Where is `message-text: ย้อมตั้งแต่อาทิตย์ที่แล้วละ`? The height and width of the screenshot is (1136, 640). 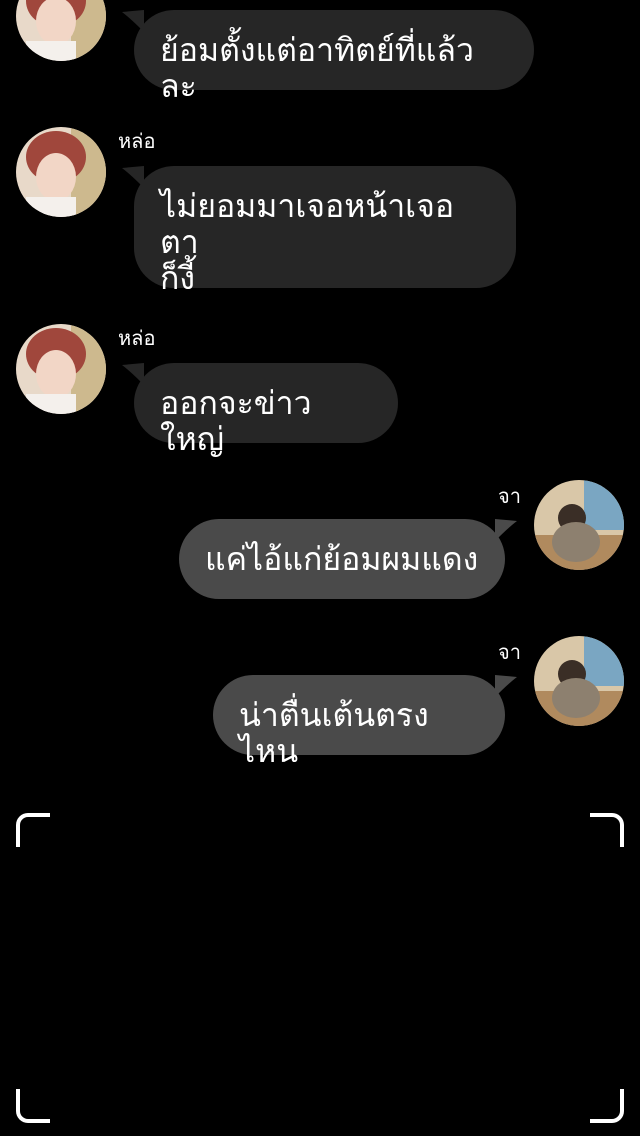
message-text: ย้อมตั้งแต่อาทิตย์ที่แล้วละ is located at coordinates (317, 68).